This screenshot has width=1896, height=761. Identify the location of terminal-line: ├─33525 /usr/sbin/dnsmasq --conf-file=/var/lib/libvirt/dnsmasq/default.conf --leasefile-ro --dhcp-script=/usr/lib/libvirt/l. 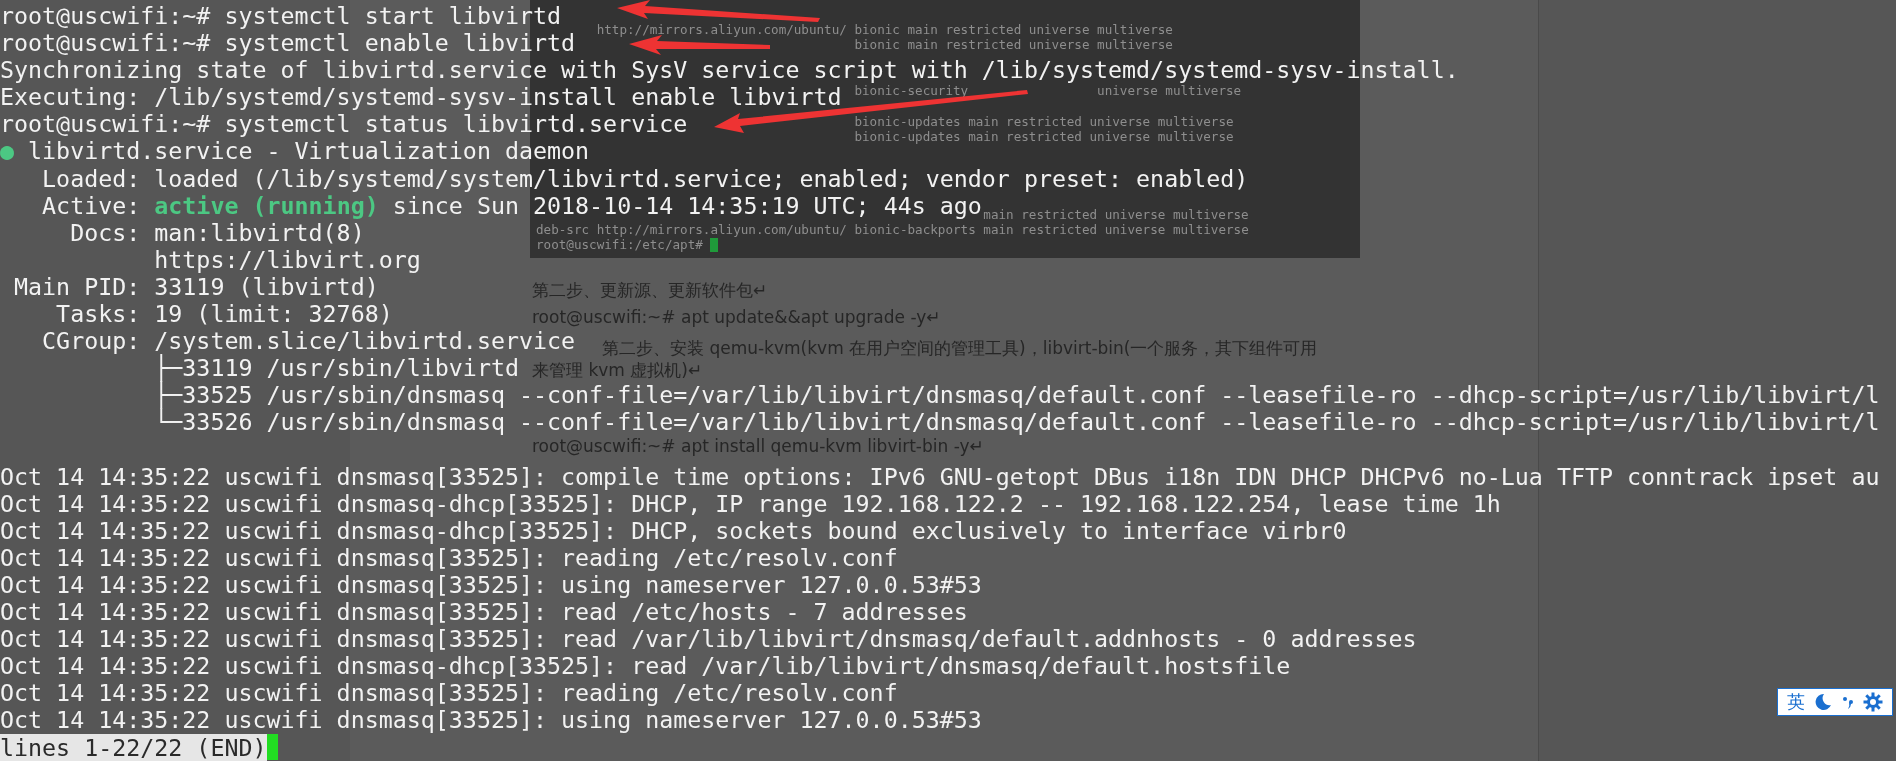
(1016, 395).